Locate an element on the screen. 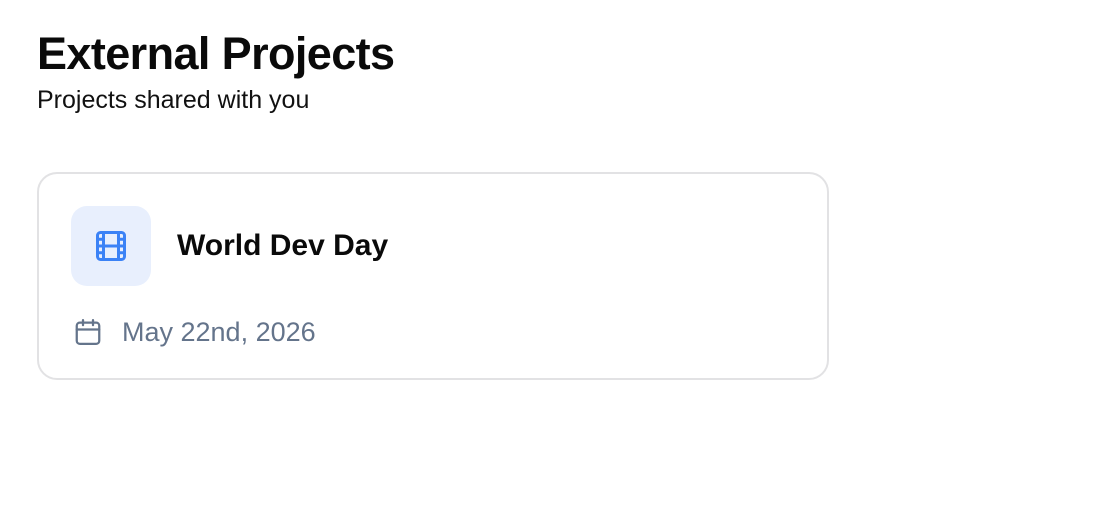 The width and height of the screenshot is (1118, 530). film-icon is located at coordinates (111, 246).